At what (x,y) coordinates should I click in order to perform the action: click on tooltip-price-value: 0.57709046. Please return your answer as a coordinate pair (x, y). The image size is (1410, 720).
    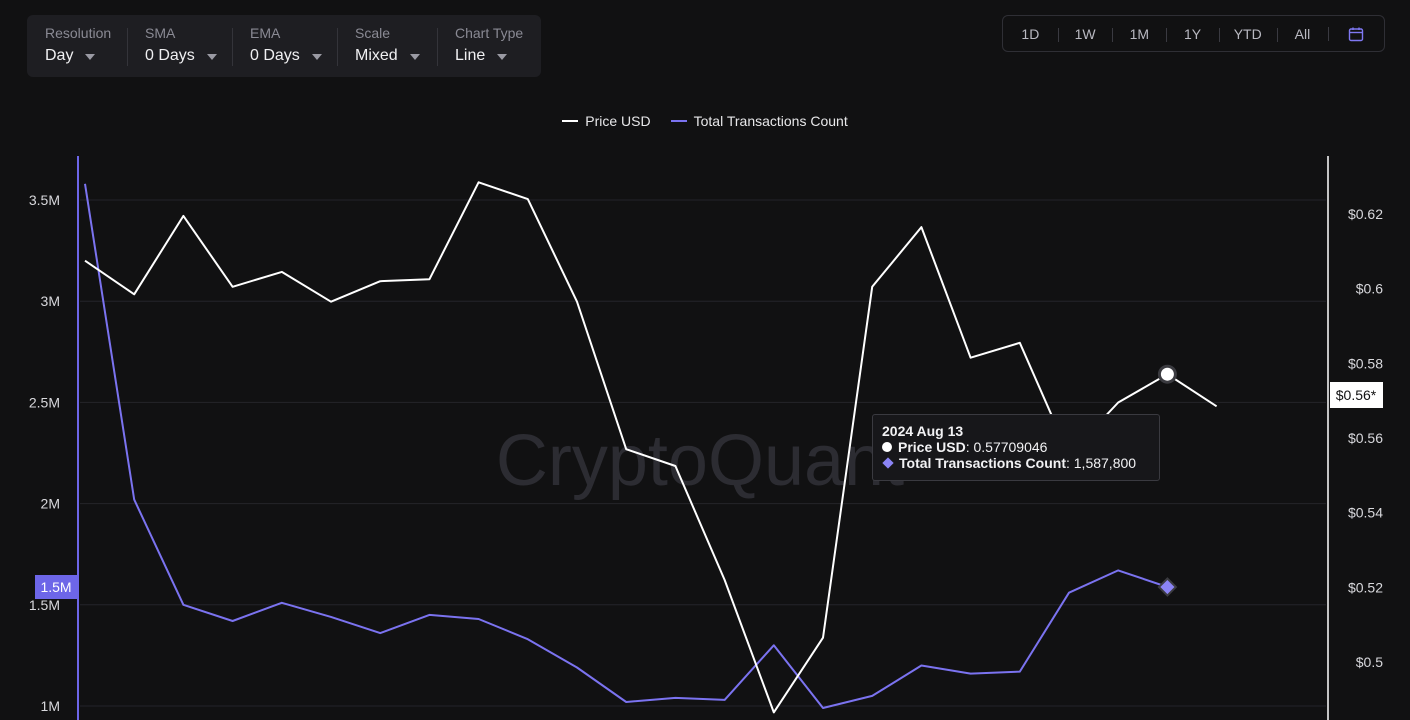
    Looking at the image, I should click on (1010, 447).